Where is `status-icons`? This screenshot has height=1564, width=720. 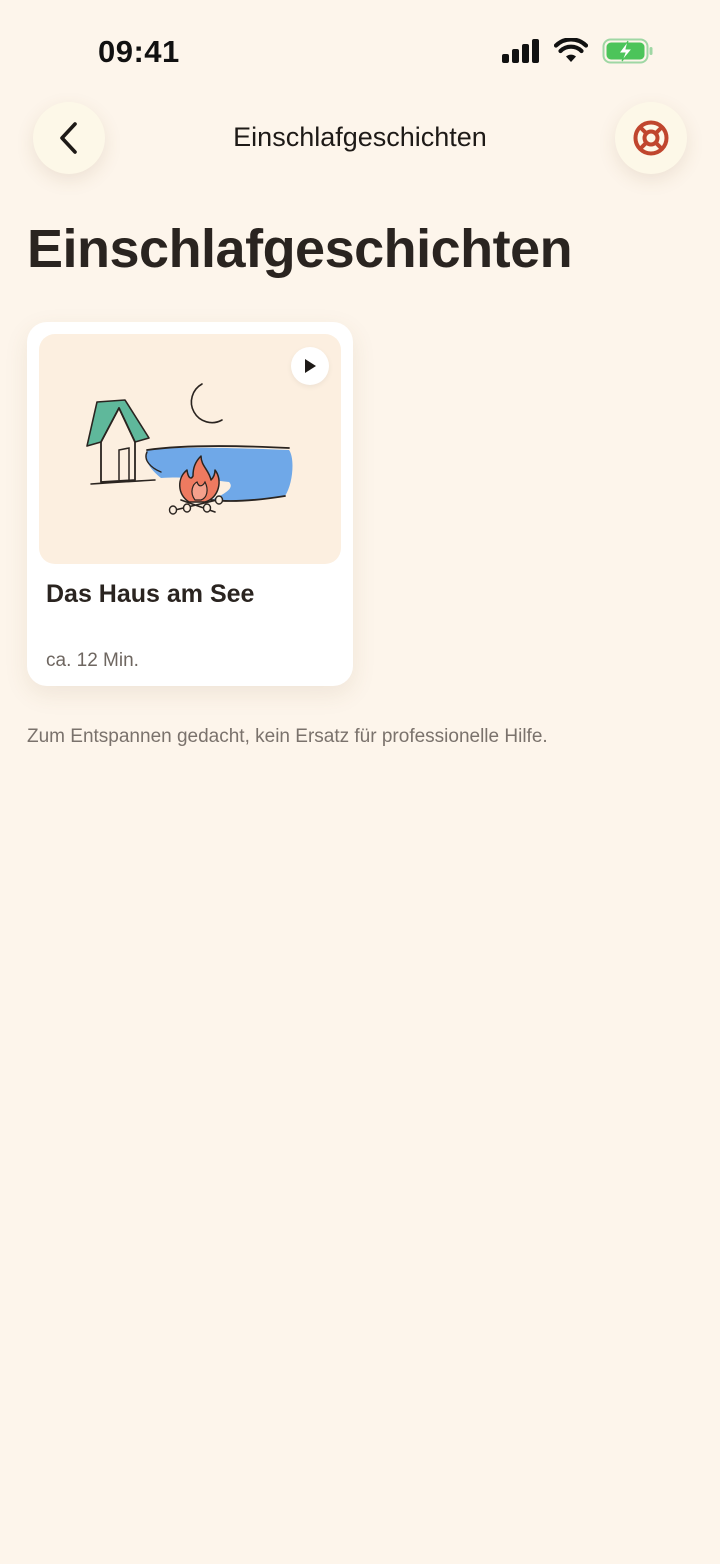
status-icons is located at coordinates (578, 51).